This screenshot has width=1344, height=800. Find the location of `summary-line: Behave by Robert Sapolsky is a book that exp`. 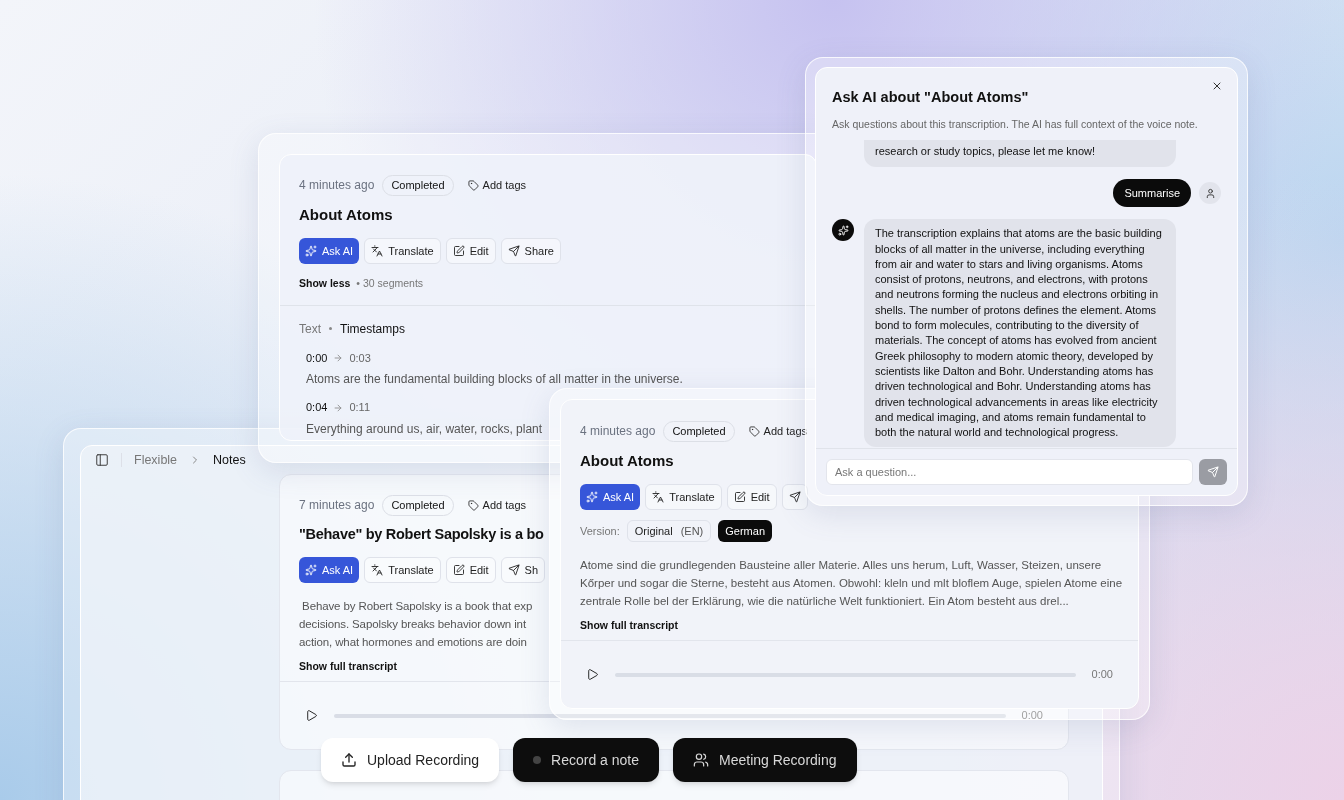

summary-line: Behave by Robert Sapolsky is a book that exp is located at coordinates (417, 607).